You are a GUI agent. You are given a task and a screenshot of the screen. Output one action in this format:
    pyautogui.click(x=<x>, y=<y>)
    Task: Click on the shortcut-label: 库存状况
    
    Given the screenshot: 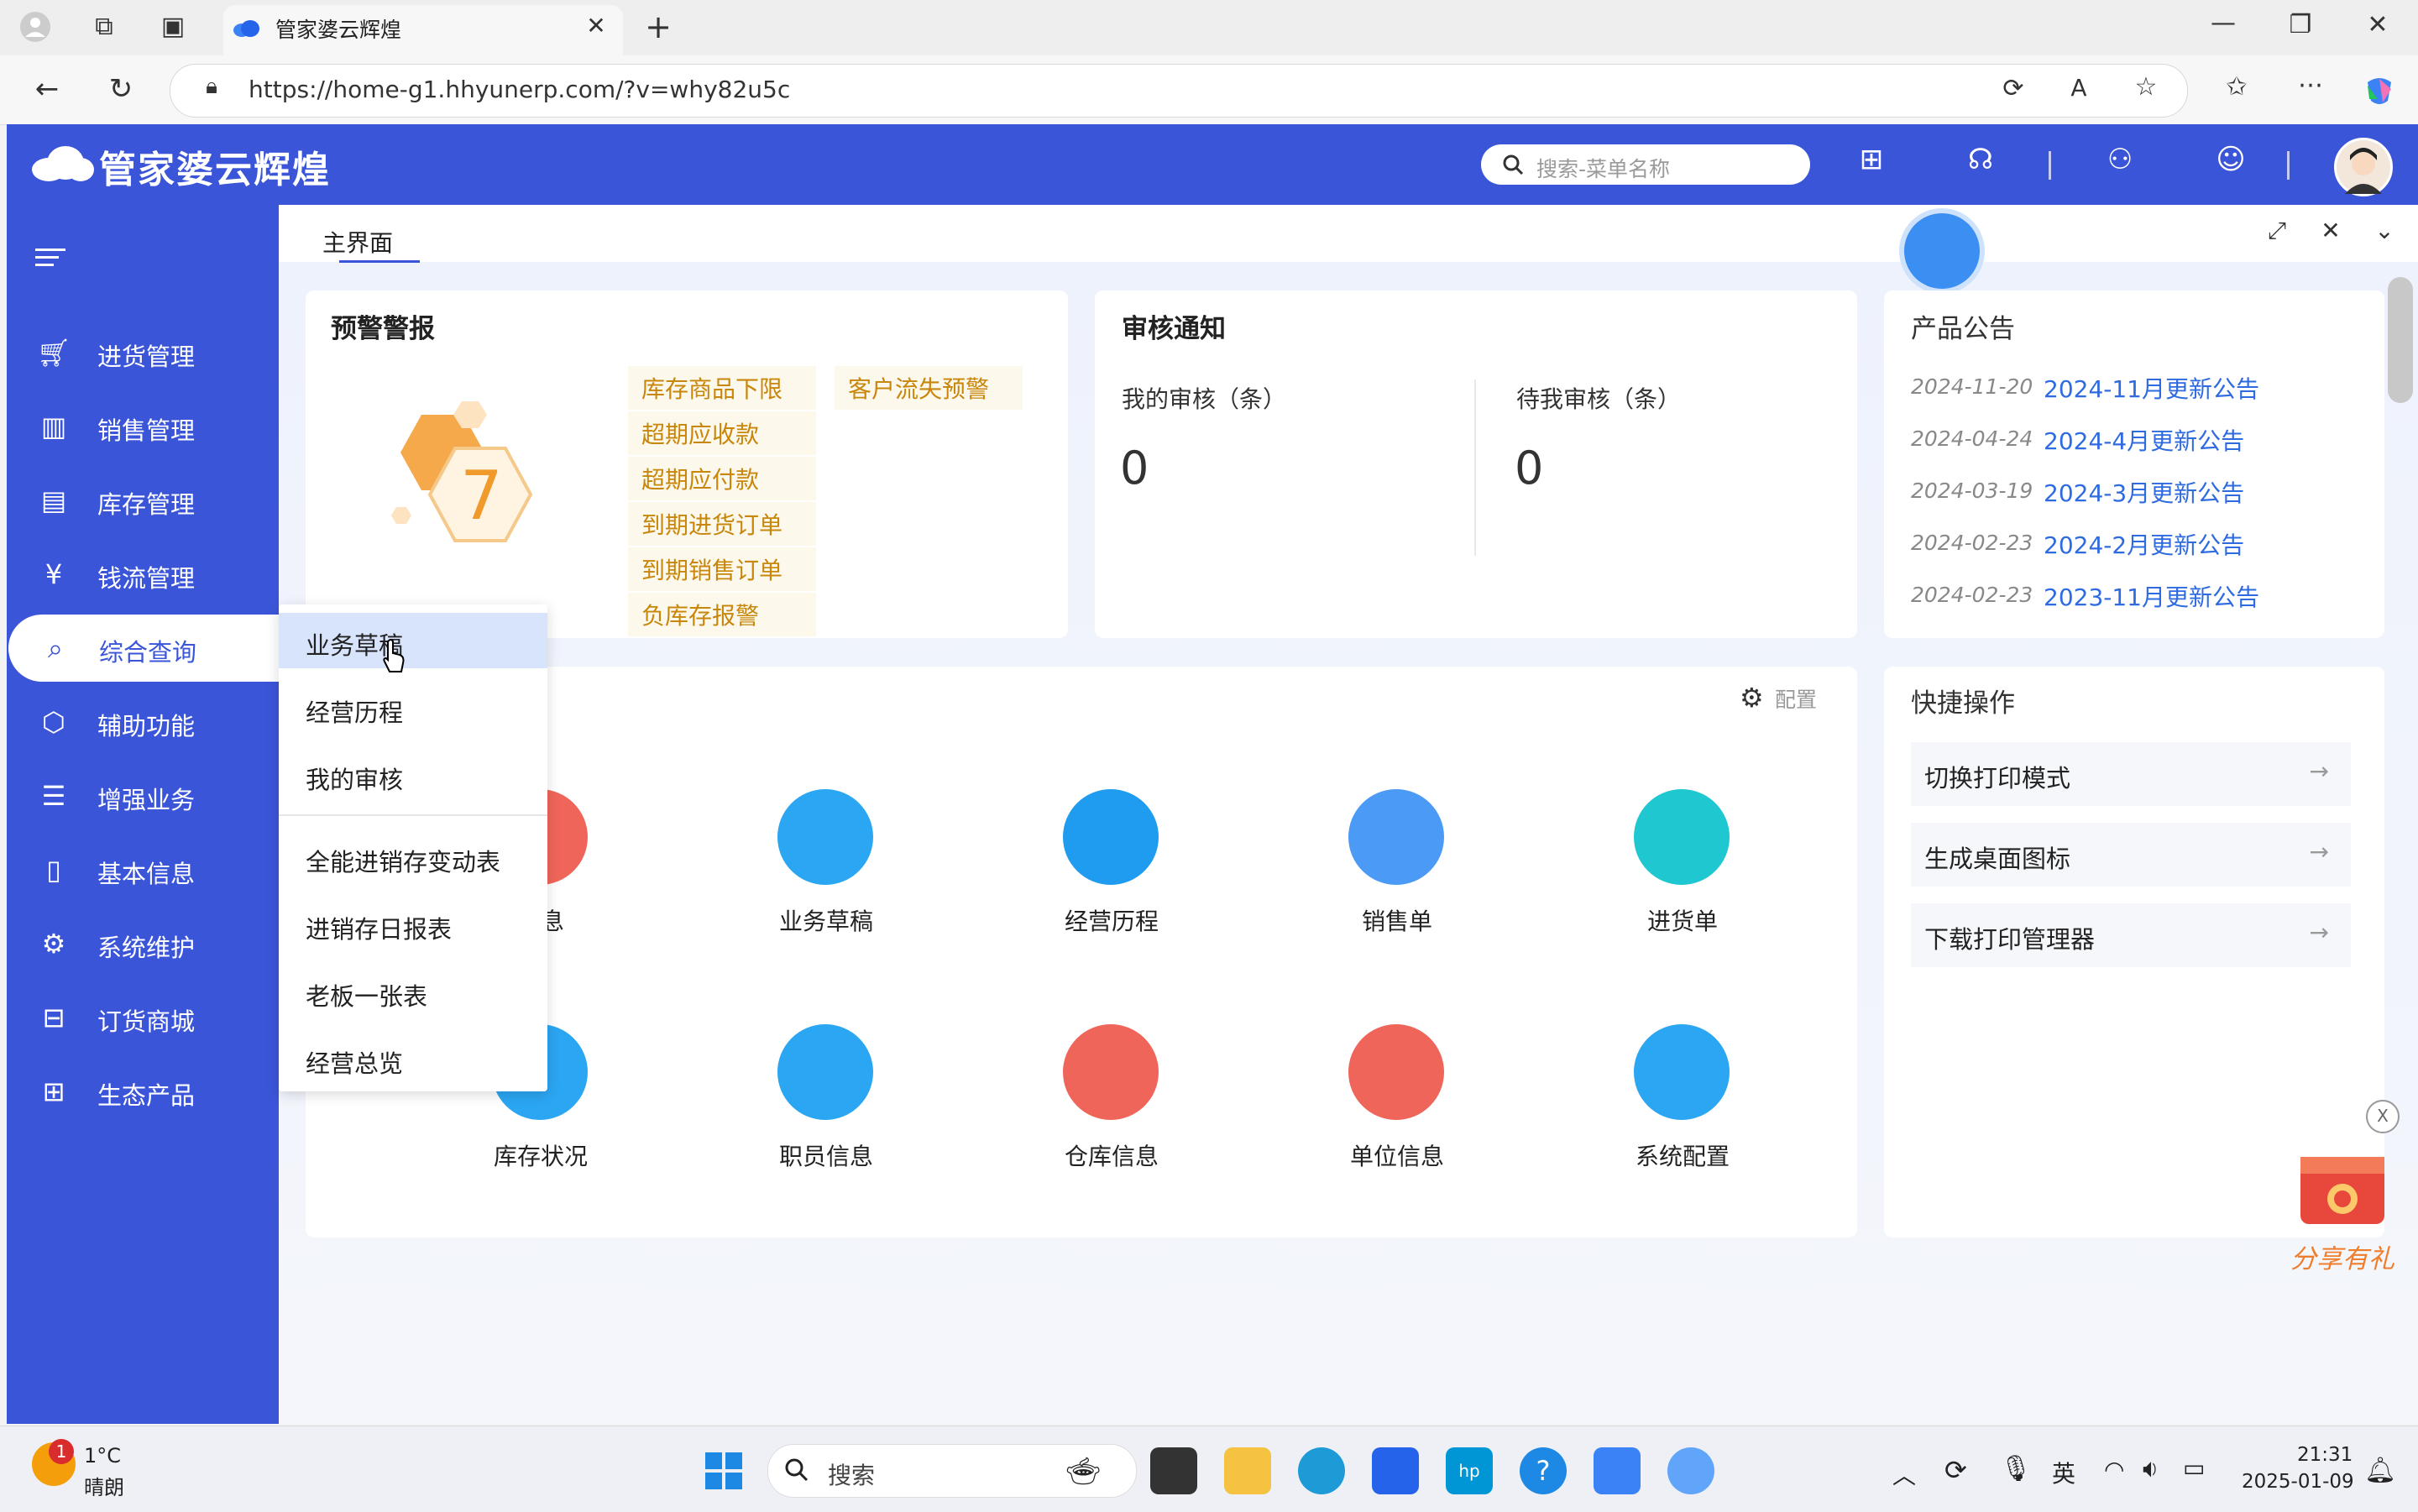 What is the action you would take?
    pyautogui.click(x=540, y=1155)
    